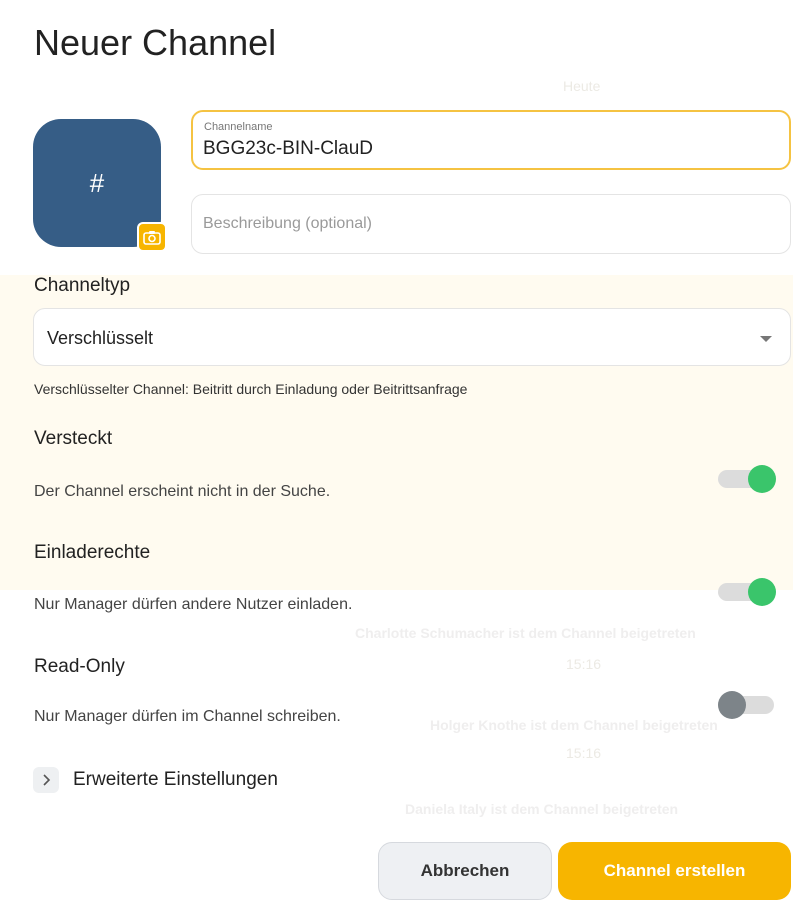  I want to click on avatar-hash-symbol: #, so click(97, 182).